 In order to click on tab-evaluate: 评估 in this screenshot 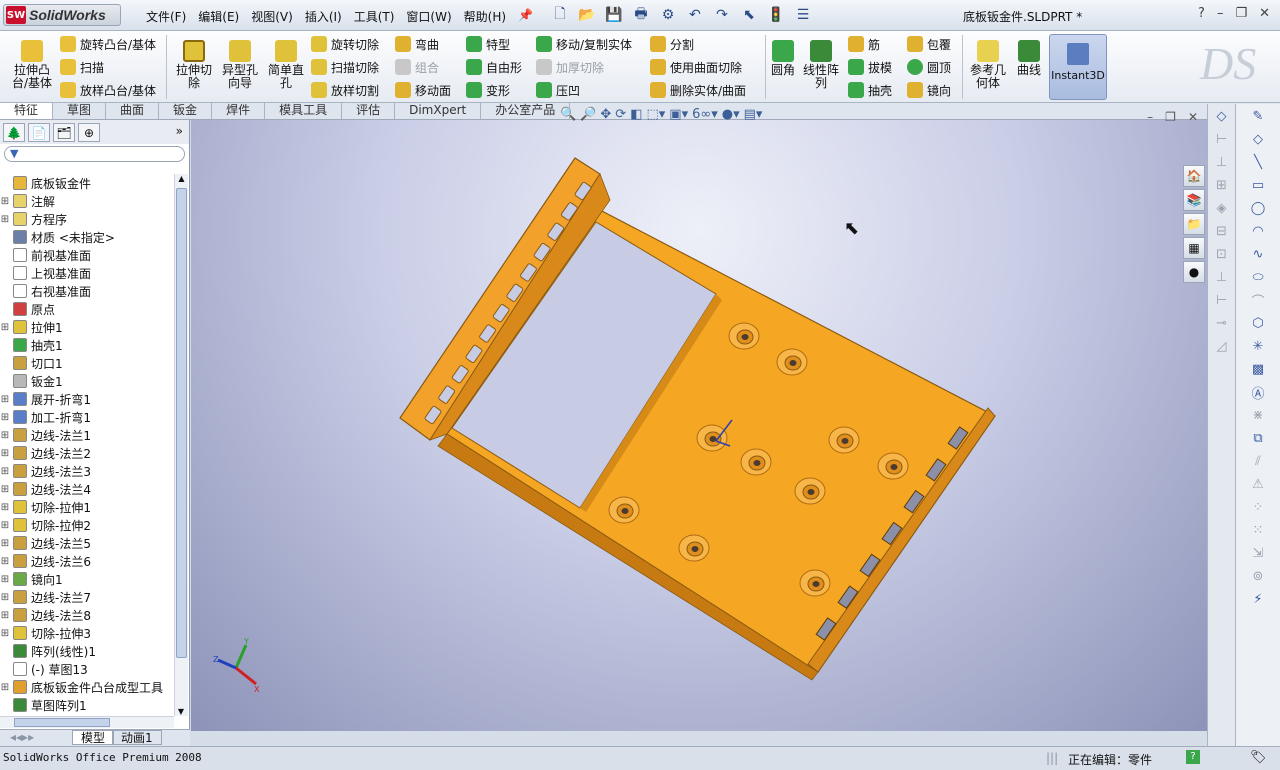, I will do `click(369, 111)`.